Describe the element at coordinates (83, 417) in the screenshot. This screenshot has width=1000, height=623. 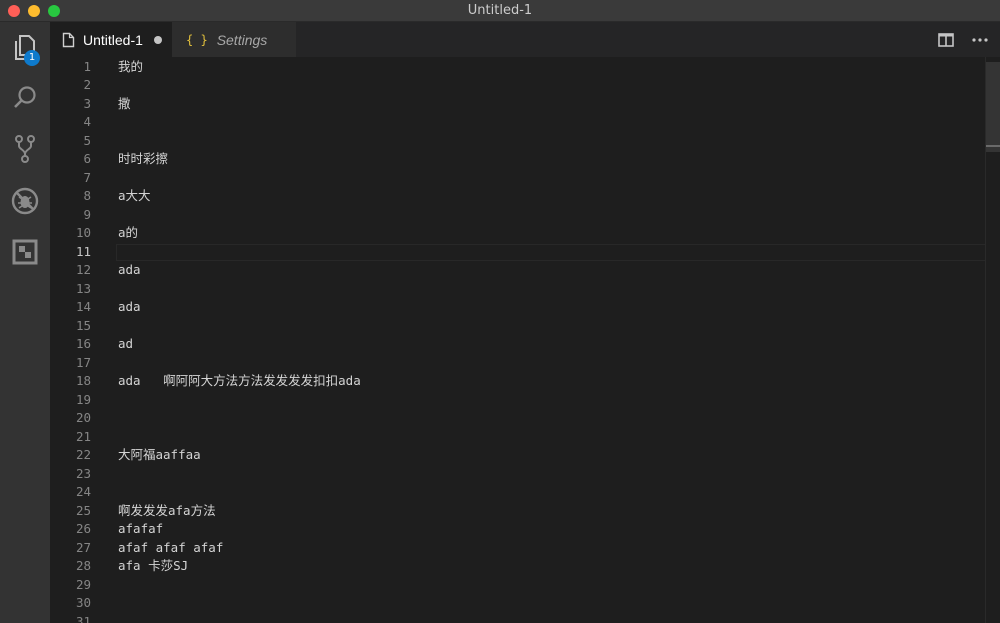
I see `line-number: 20` at that location.